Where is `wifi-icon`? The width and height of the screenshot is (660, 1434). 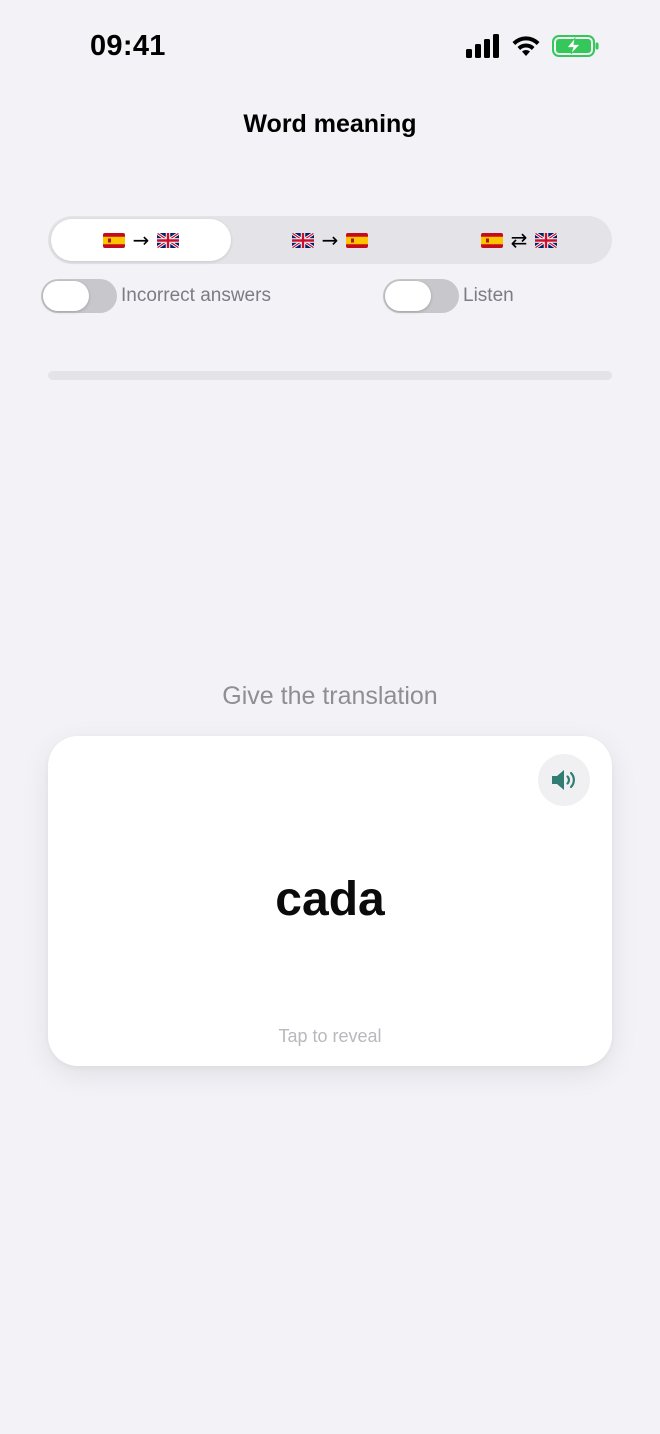
wifi-icon is located at coordinates (526, 46).